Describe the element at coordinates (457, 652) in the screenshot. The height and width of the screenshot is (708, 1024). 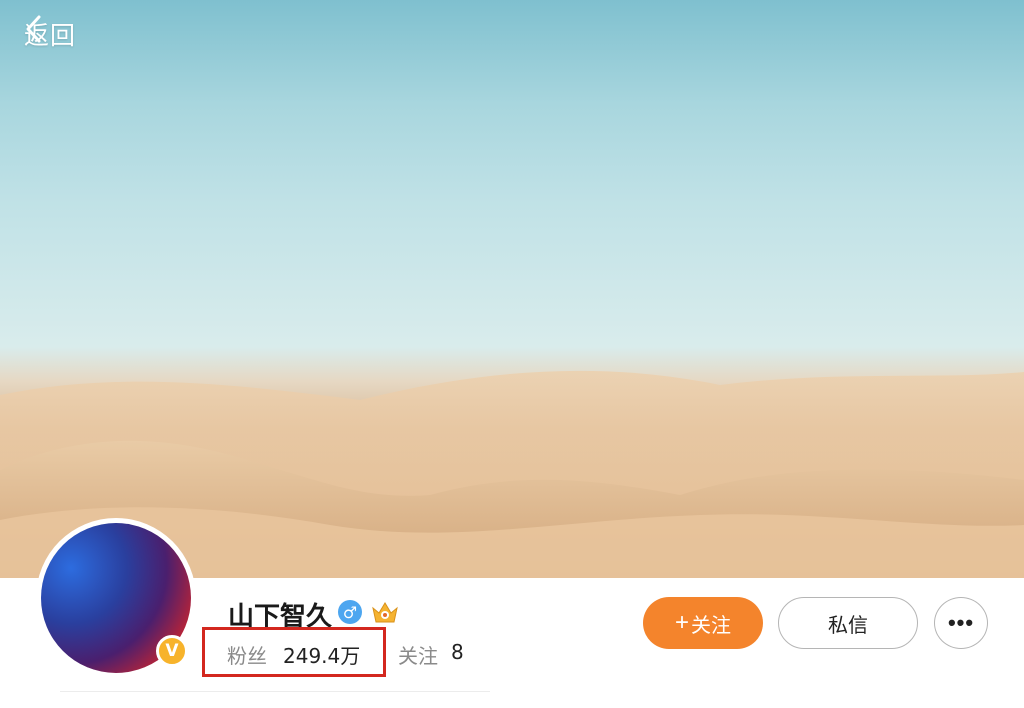
I see `following-count: 8` at that location.